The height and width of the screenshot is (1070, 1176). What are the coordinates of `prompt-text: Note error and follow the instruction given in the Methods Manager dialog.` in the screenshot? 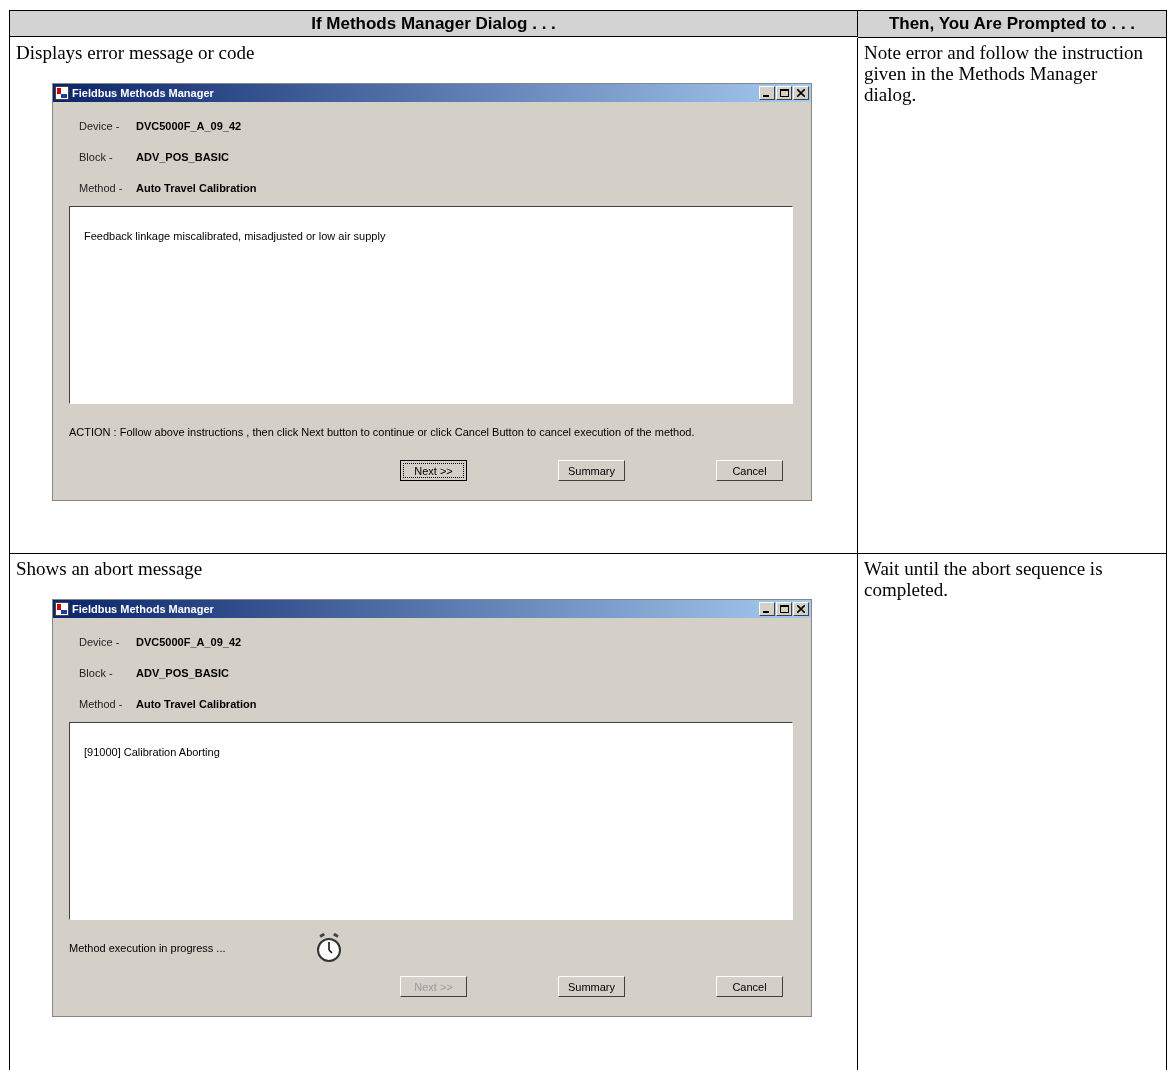 It's located at (1004, 73).